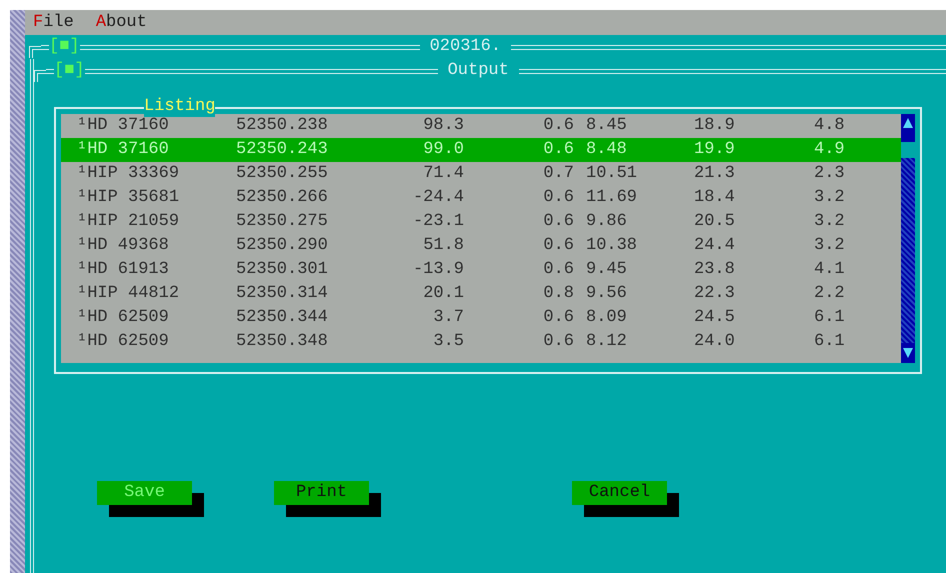  Describe the element at coordinates (123, 246) in the screenshot. I see `table-cell-text: ¹HD 49368` at that location.